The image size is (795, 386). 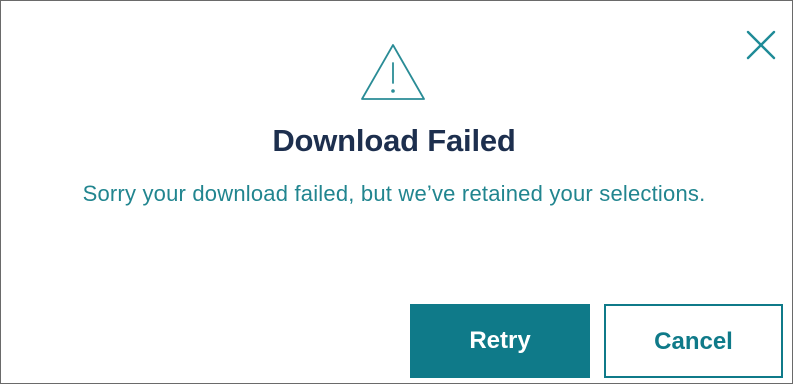 I want to click on warning-triangle-icon, so click(x=393, y=73).